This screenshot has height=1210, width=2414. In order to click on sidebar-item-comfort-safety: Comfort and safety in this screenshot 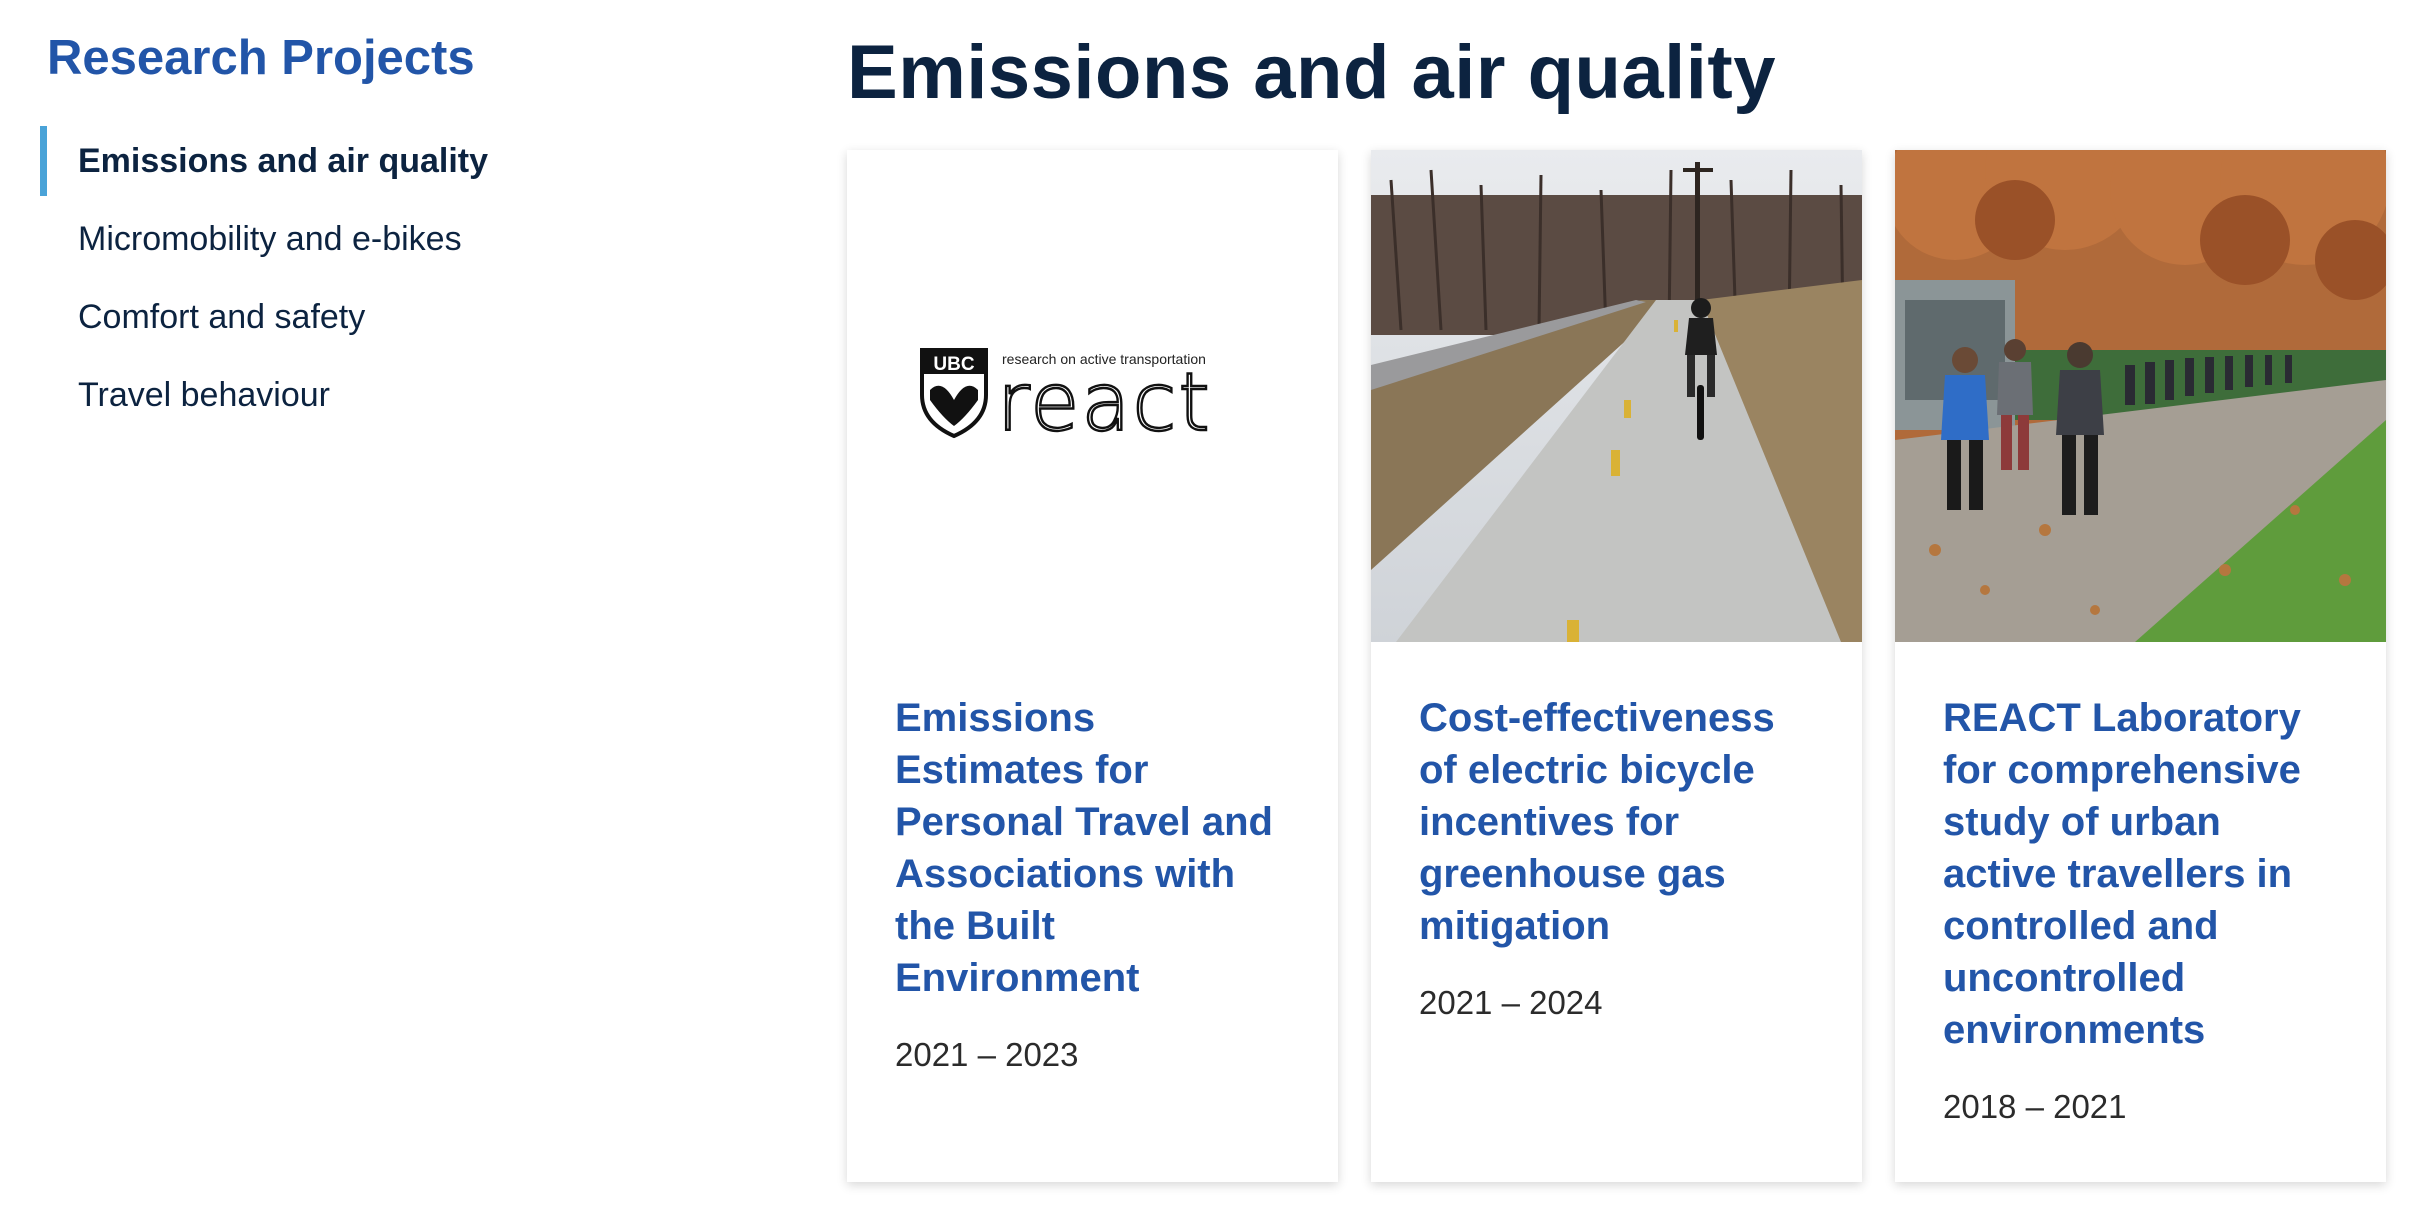, I will do `click(390, 317)`.